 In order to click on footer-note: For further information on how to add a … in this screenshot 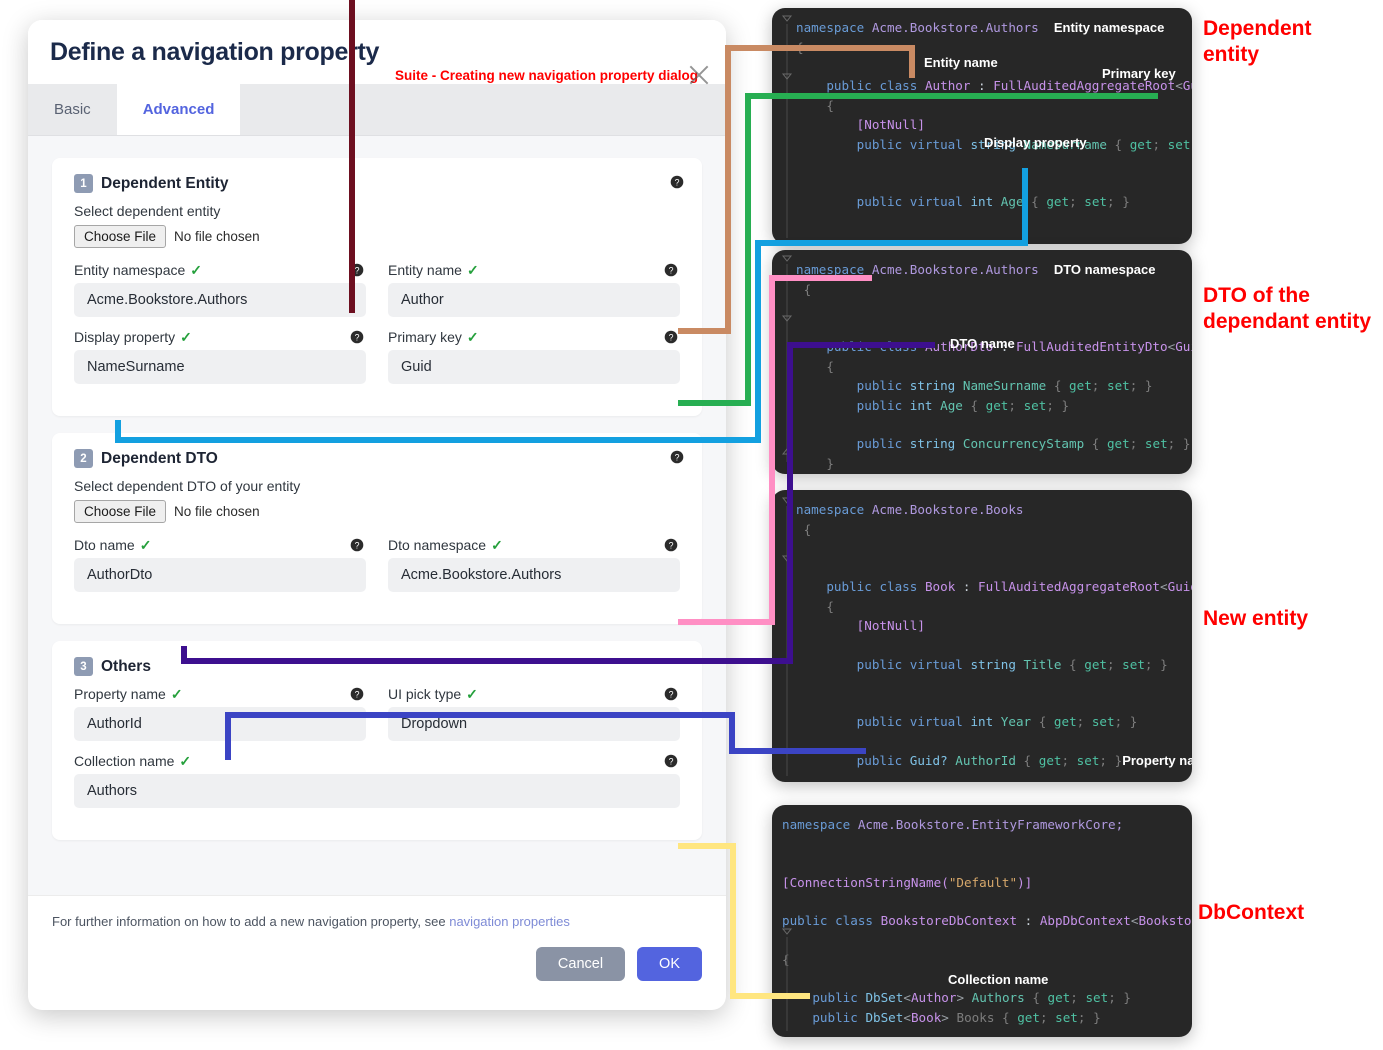, I will do `click(377, 921)`.